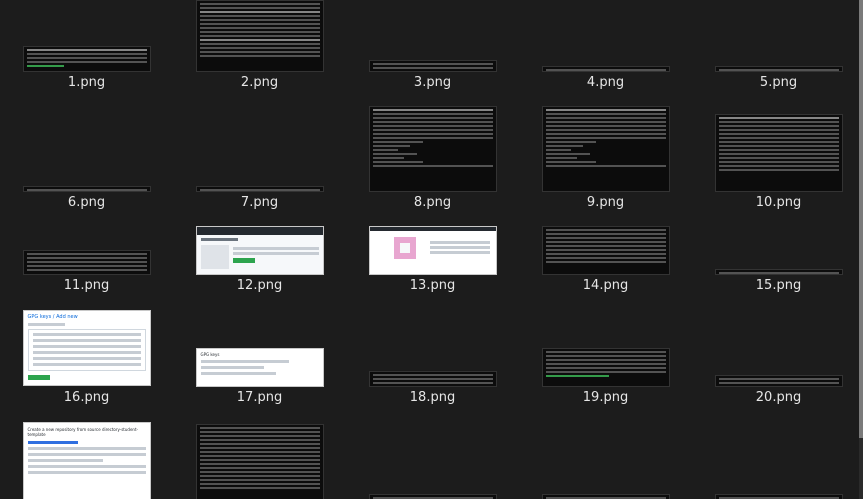 The height and width of the screenshot is (499, 863). What do you see at coordinates (259, 397) in the screenshot?
I see `file-name: 17.png` at bounding box center [259, 397].